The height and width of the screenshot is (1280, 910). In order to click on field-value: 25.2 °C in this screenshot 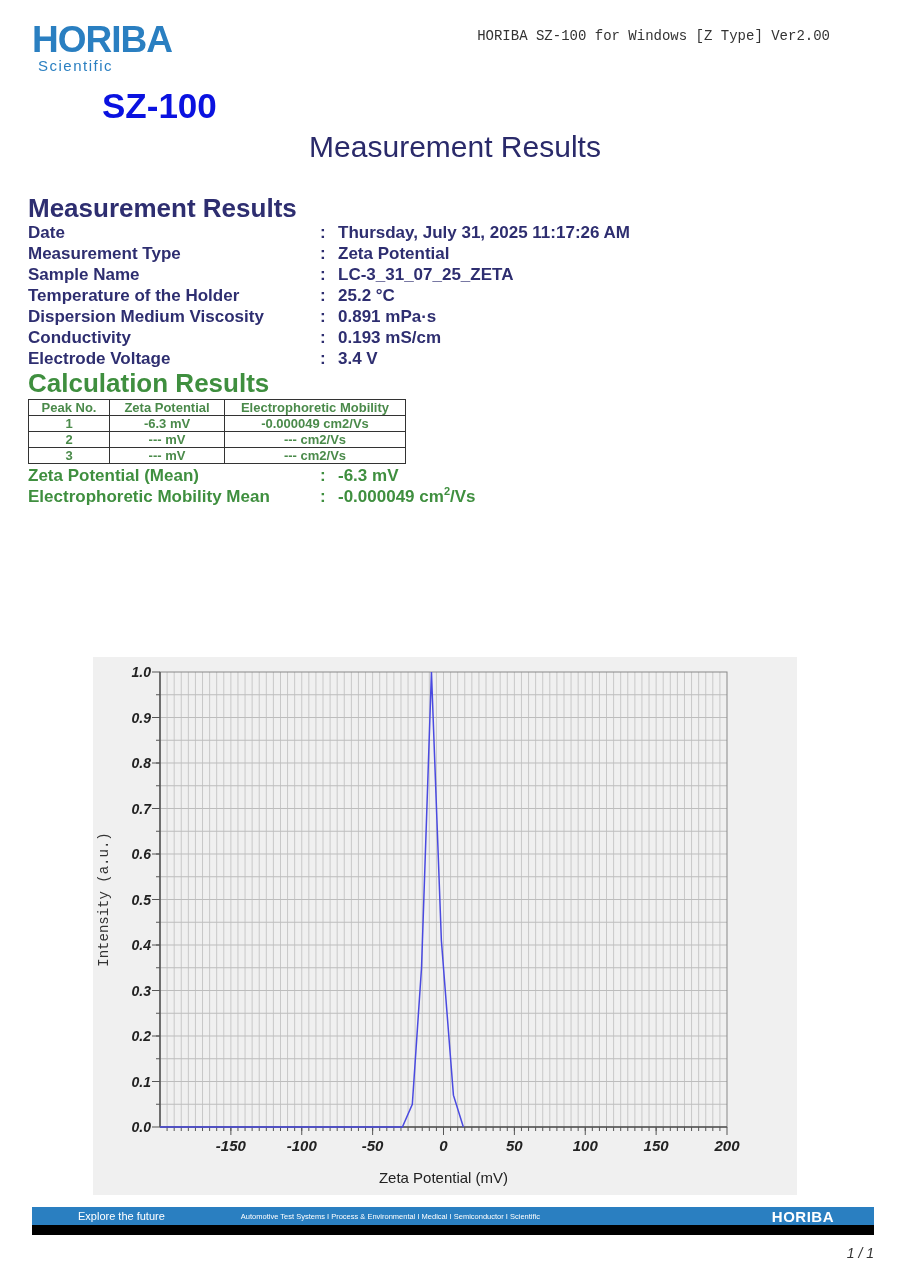, I will do `click(367, 295)`.